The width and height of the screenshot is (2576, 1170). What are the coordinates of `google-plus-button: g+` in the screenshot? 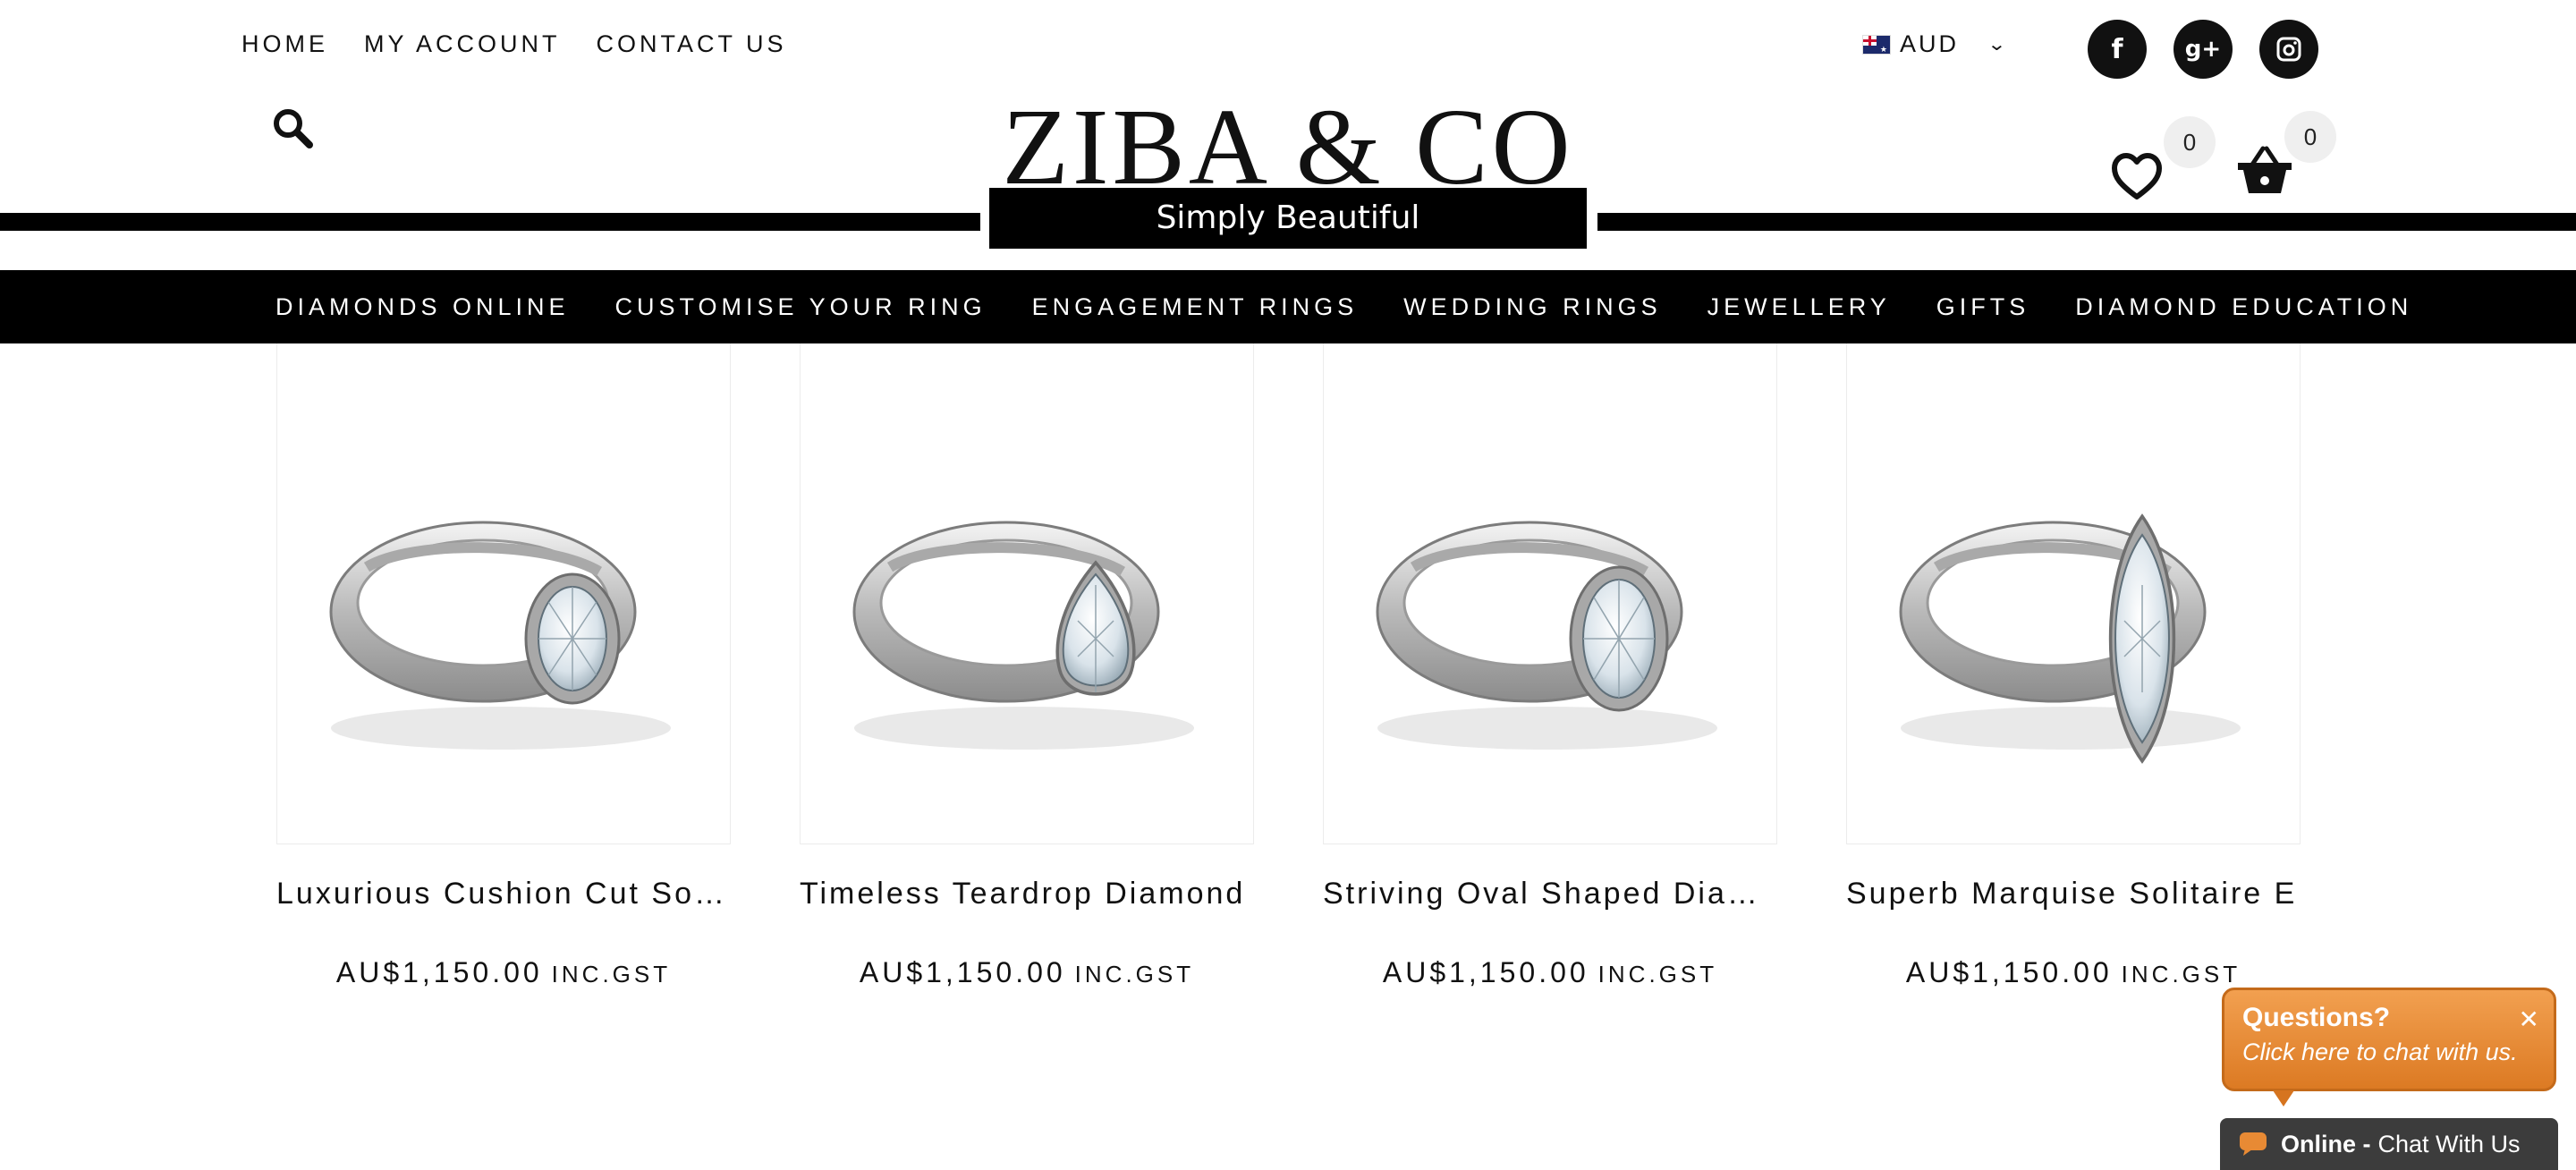 It's located at (2203, 49).